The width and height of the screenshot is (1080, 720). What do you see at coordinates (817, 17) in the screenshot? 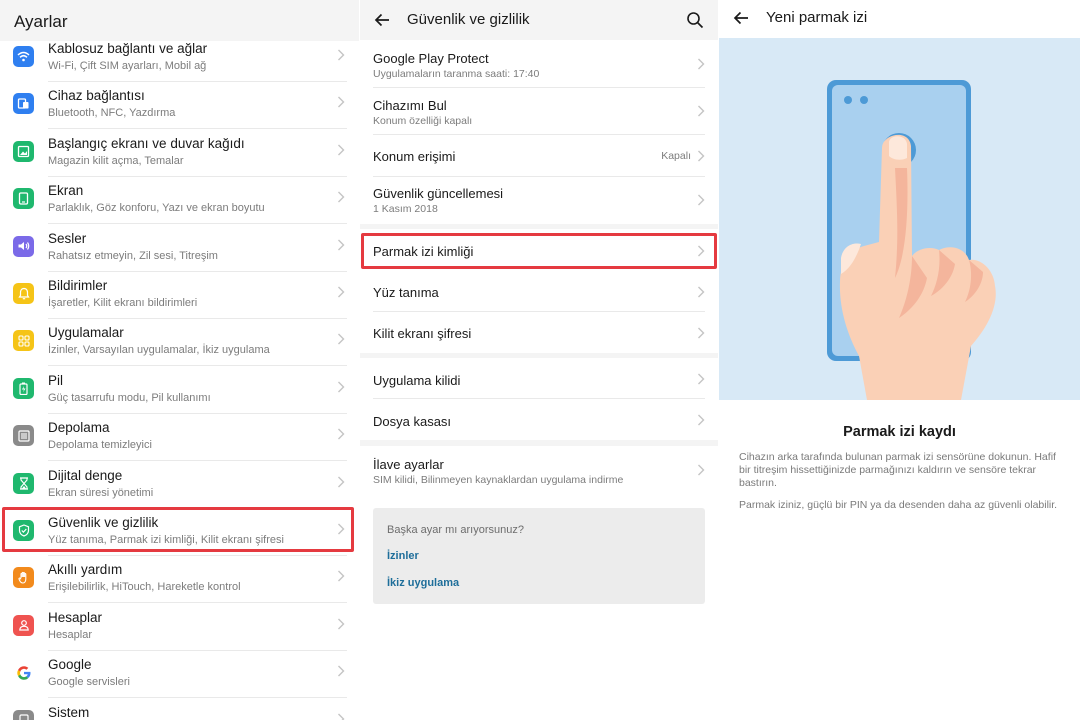
I see `page-title: Yeni parmak izi` at bounding box center [817, 17].